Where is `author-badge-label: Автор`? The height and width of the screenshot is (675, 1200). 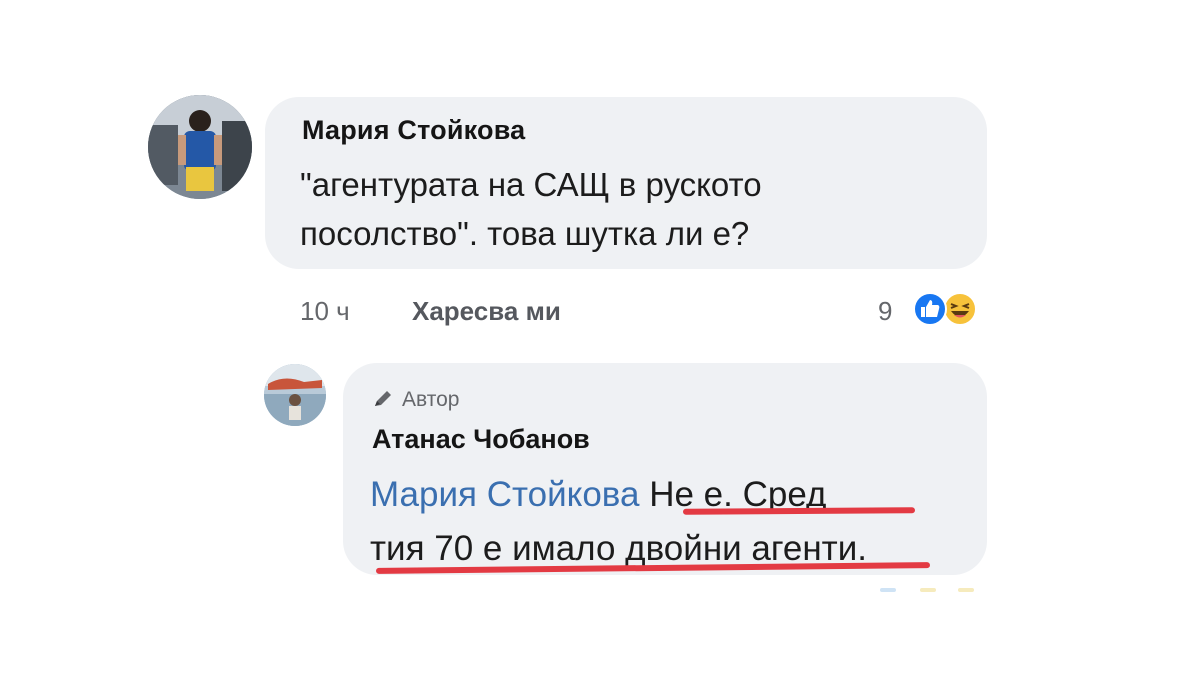 author-badge-label: Автор is located at coordinates (431, 399).